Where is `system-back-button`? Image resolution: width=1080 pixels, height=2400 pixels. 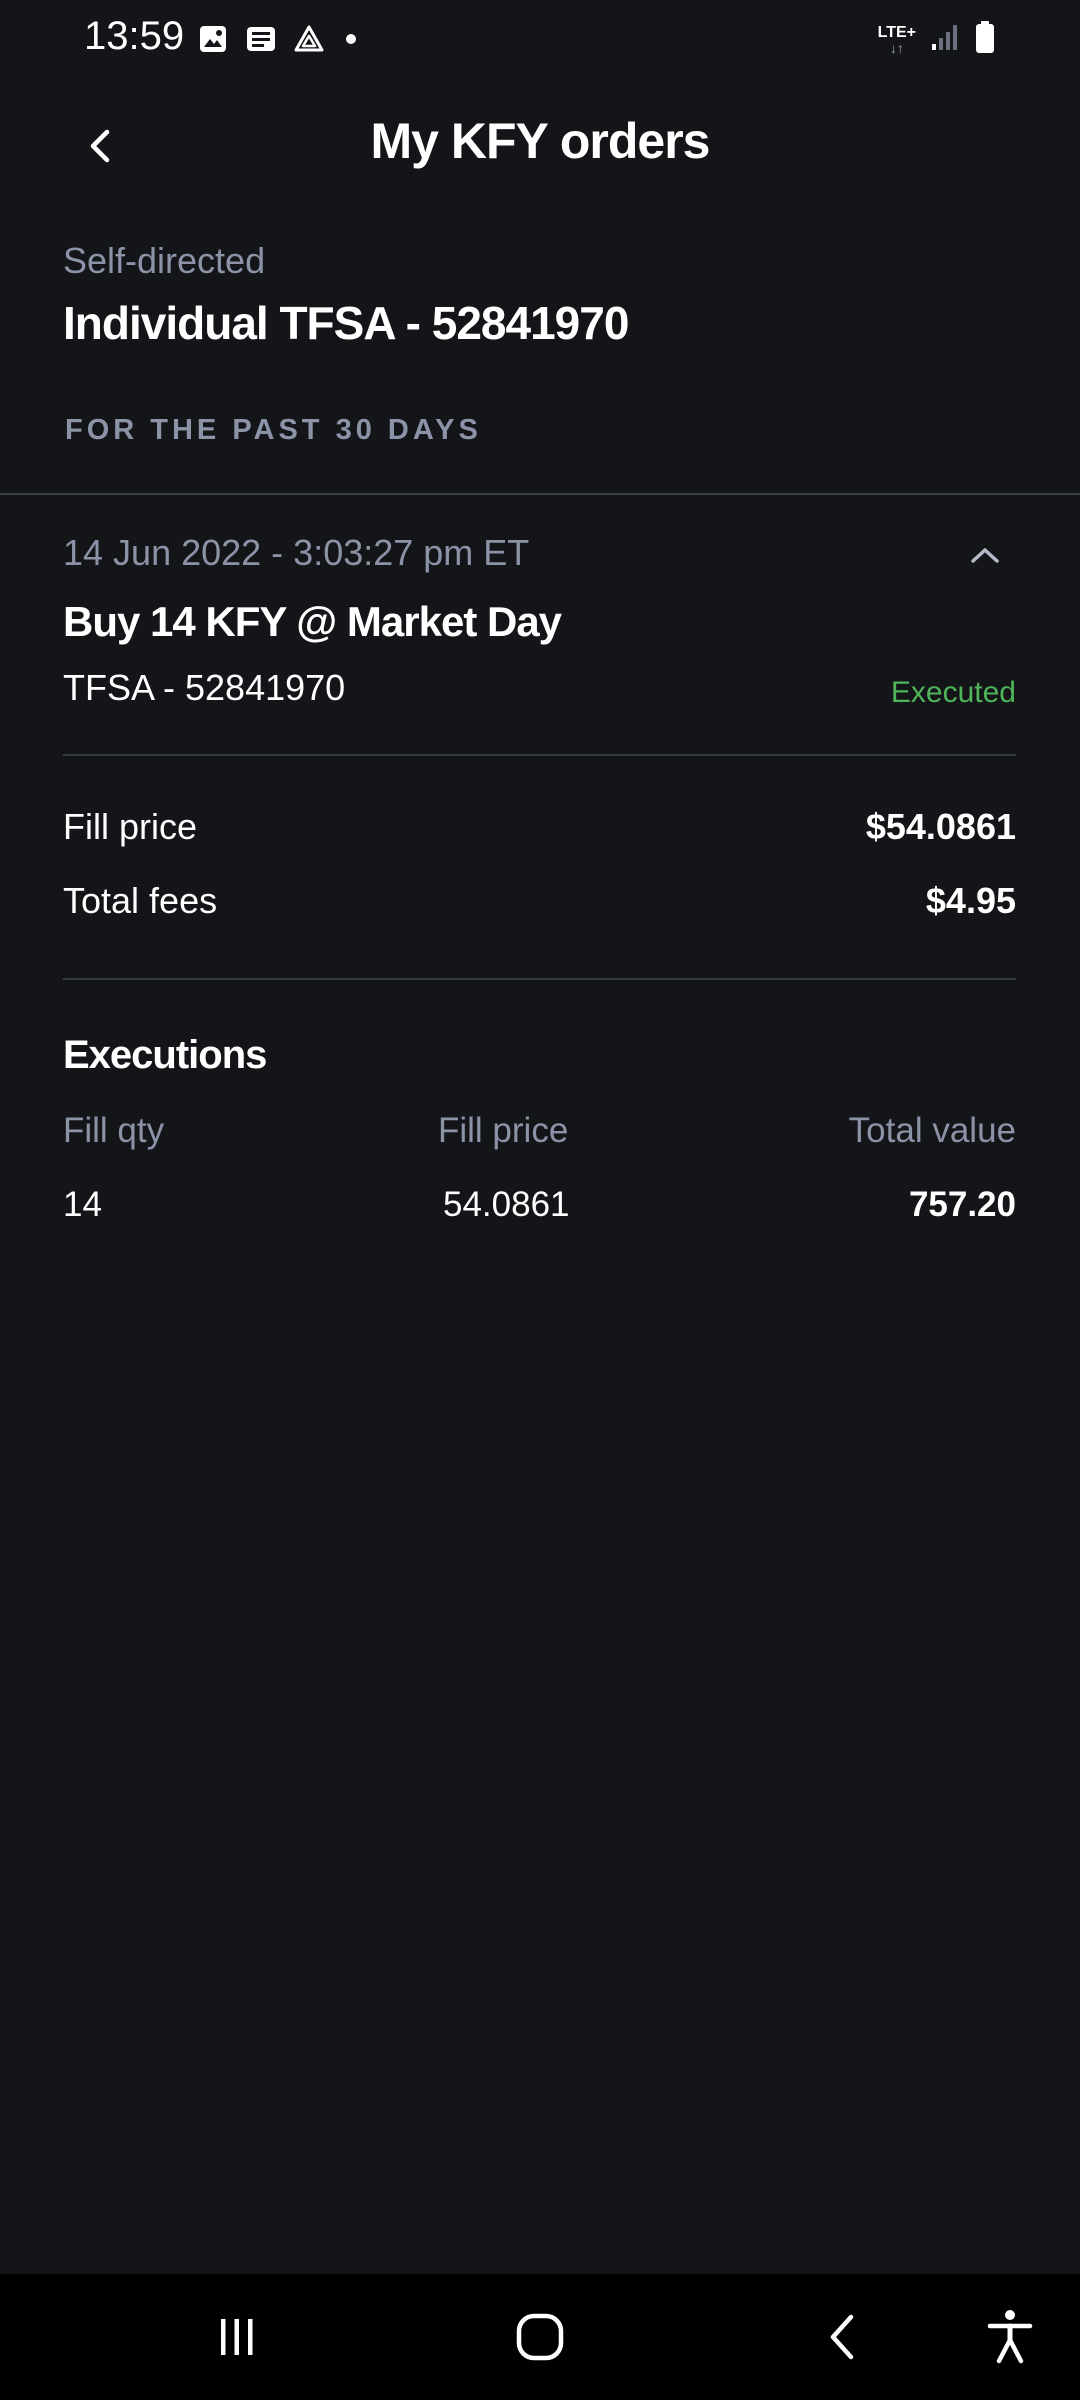
system-back-button is located at coordinates (843, 2337).